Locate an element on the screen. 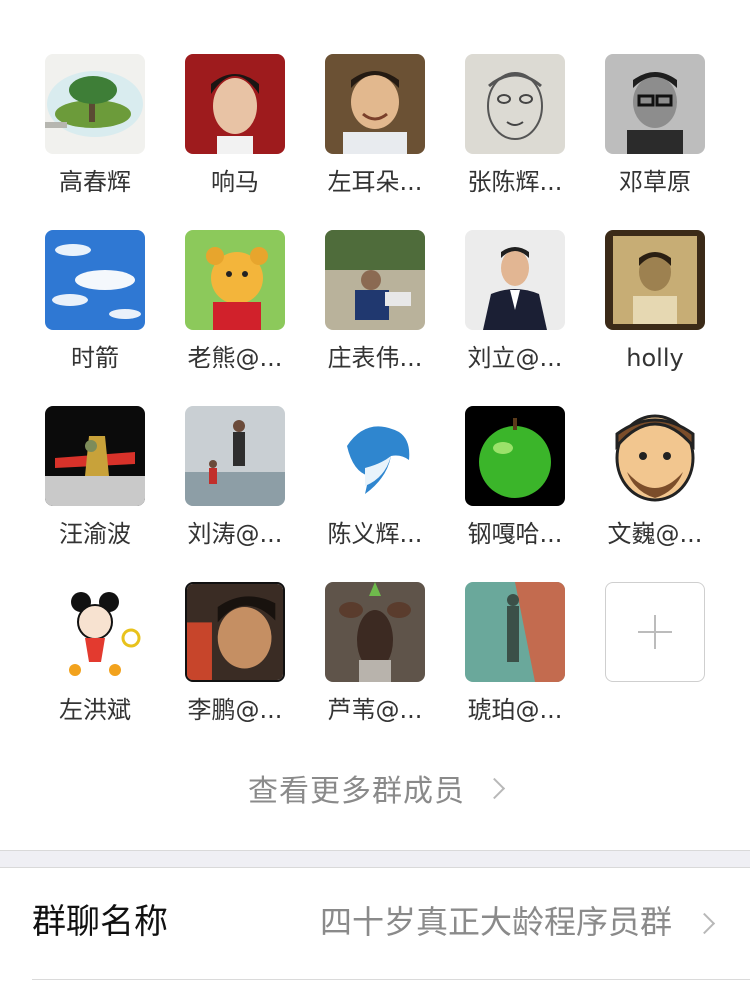 The width and height of the screenshot is (750, 991). beach-walk-icon is located at coordinates (235, 456).